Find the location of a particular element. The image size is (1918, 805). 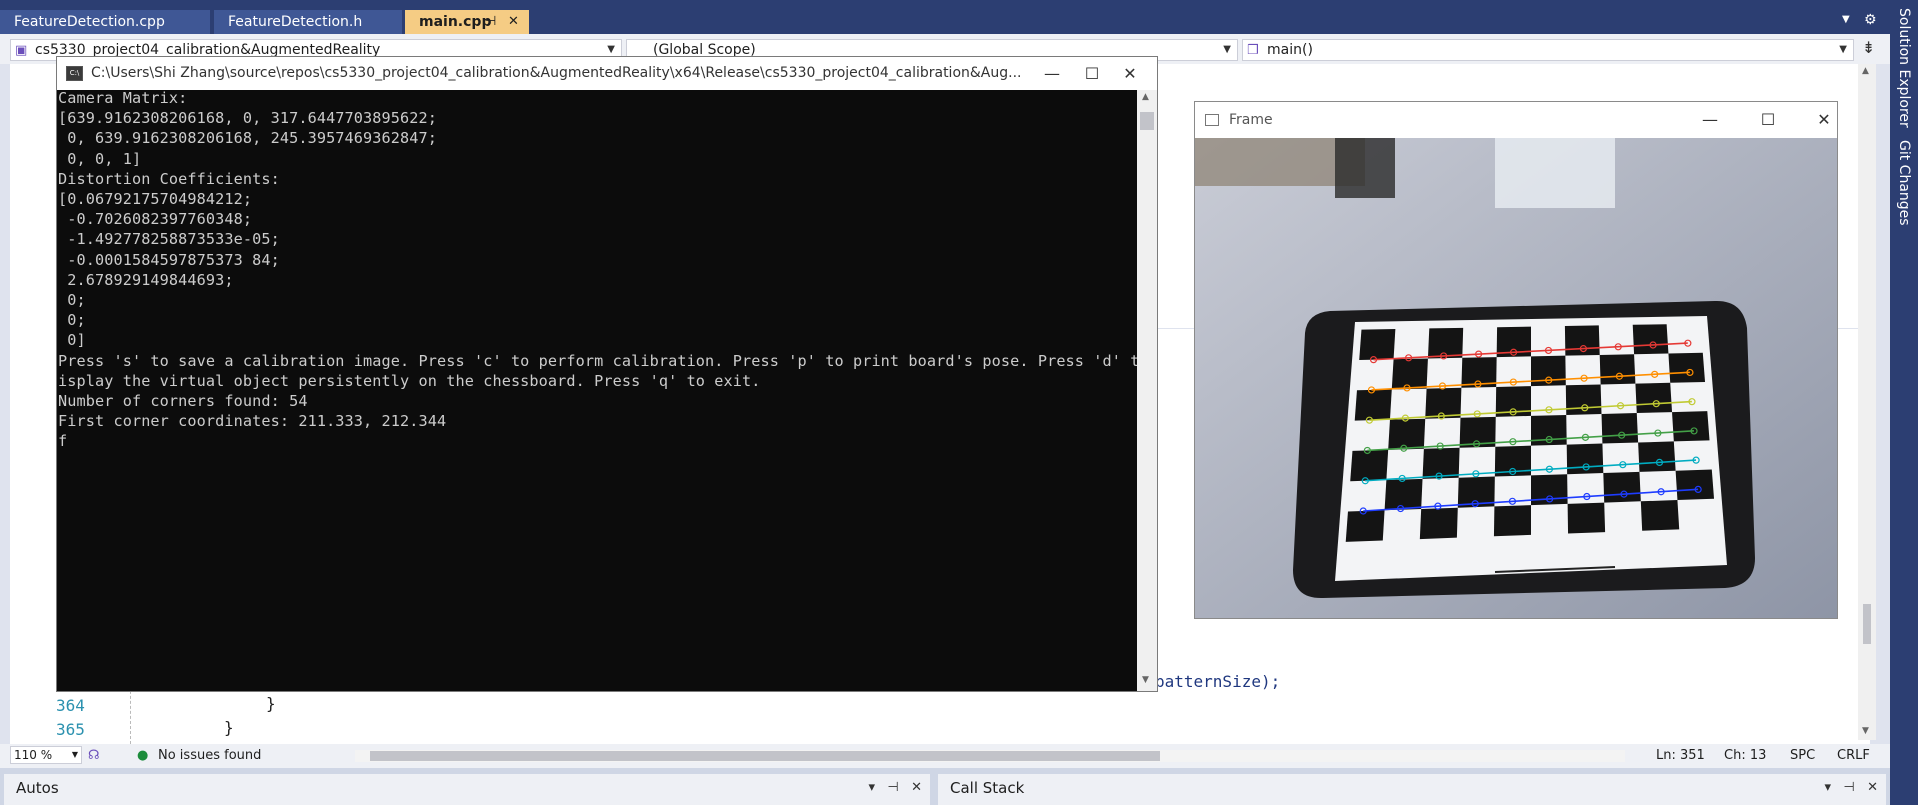

console-line: -0.7026082397760348; is located at coordinates (155, 219).